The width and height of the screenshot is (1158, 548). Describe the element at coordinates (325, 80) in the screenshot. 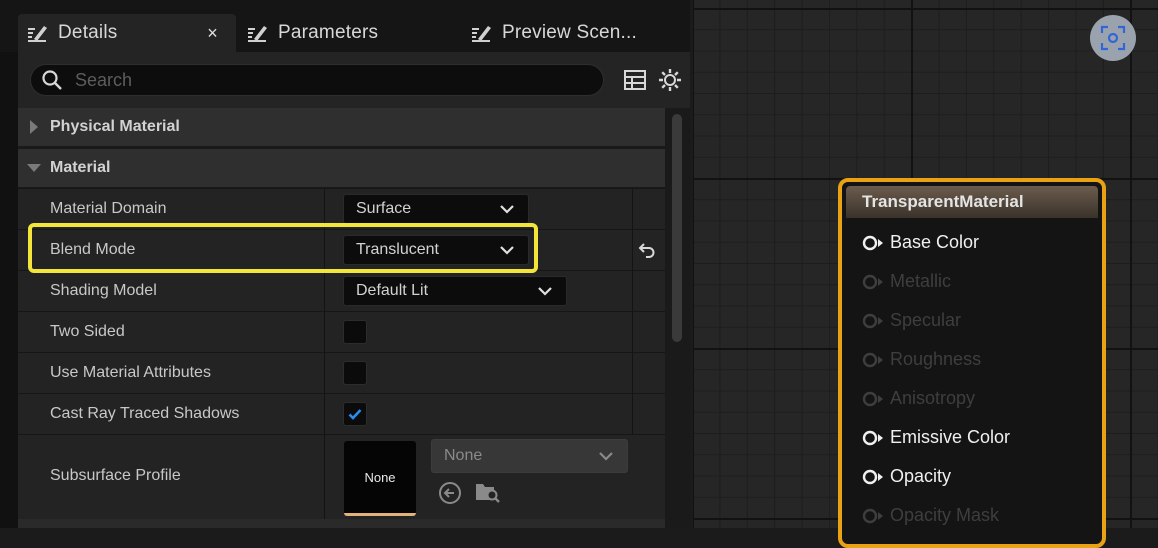

I see `search-input` at that location.